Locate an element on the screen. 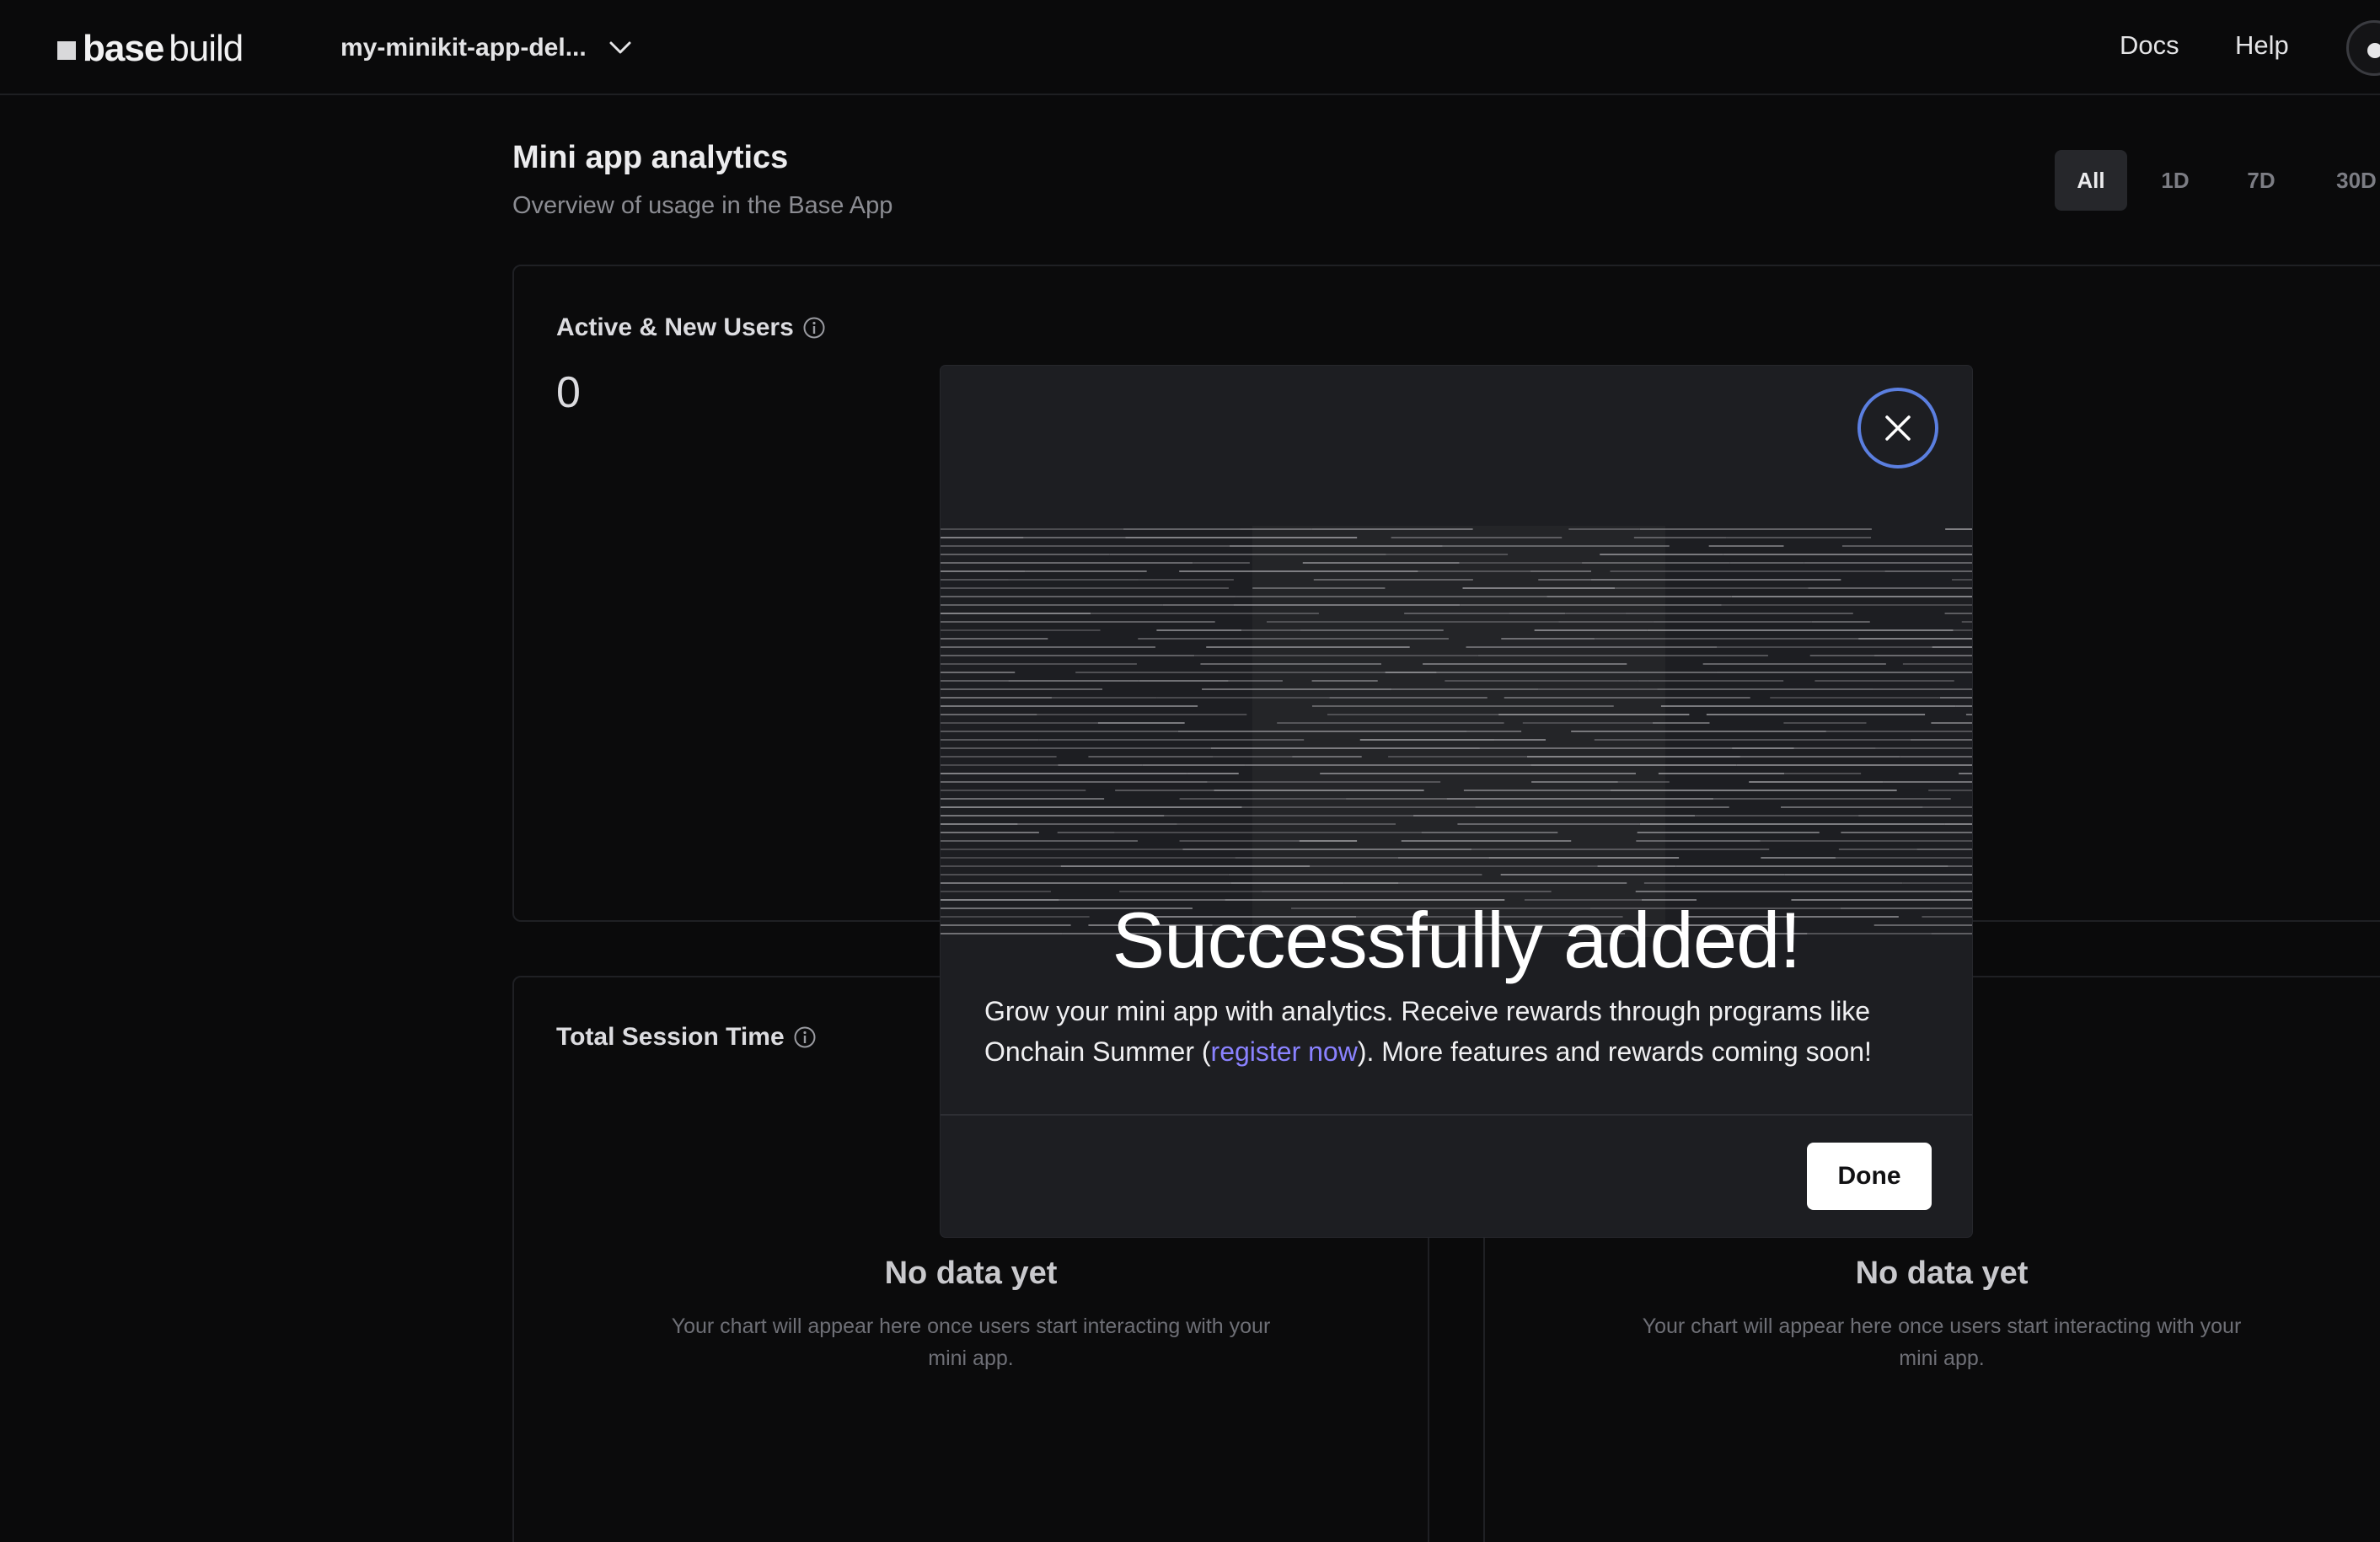 The height and width of the screenshot is (1542, 2380). total-session-time-title-text: Total Session Time is located at coordinates (670, 1037).